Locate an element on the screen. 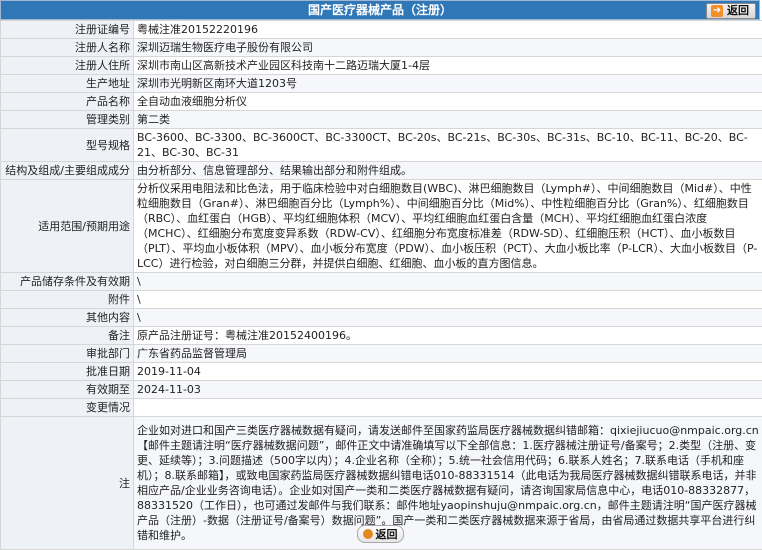 The height and width of the screenshot is (550, 762). back-button-bottom: 返回 is located at coordinates (380, 534).